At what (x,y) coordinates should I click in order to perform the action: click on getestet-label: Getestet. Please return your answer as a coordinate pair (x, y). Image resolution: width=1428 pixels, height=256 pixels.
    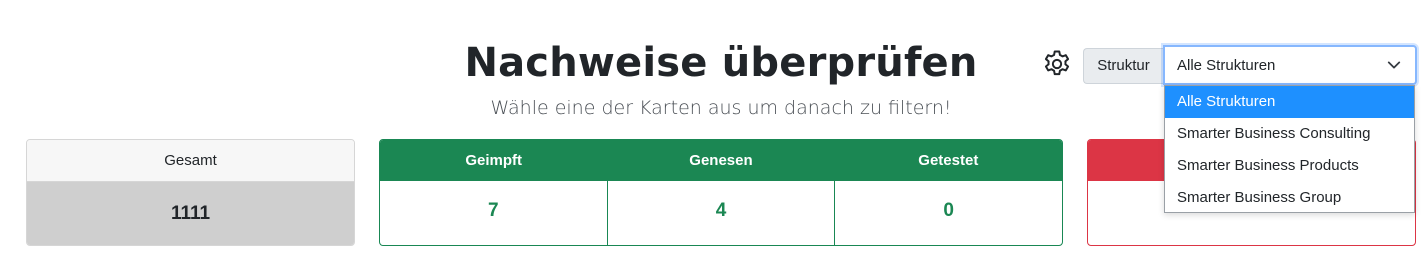
    Looking at the image, I should click on (948, 160).